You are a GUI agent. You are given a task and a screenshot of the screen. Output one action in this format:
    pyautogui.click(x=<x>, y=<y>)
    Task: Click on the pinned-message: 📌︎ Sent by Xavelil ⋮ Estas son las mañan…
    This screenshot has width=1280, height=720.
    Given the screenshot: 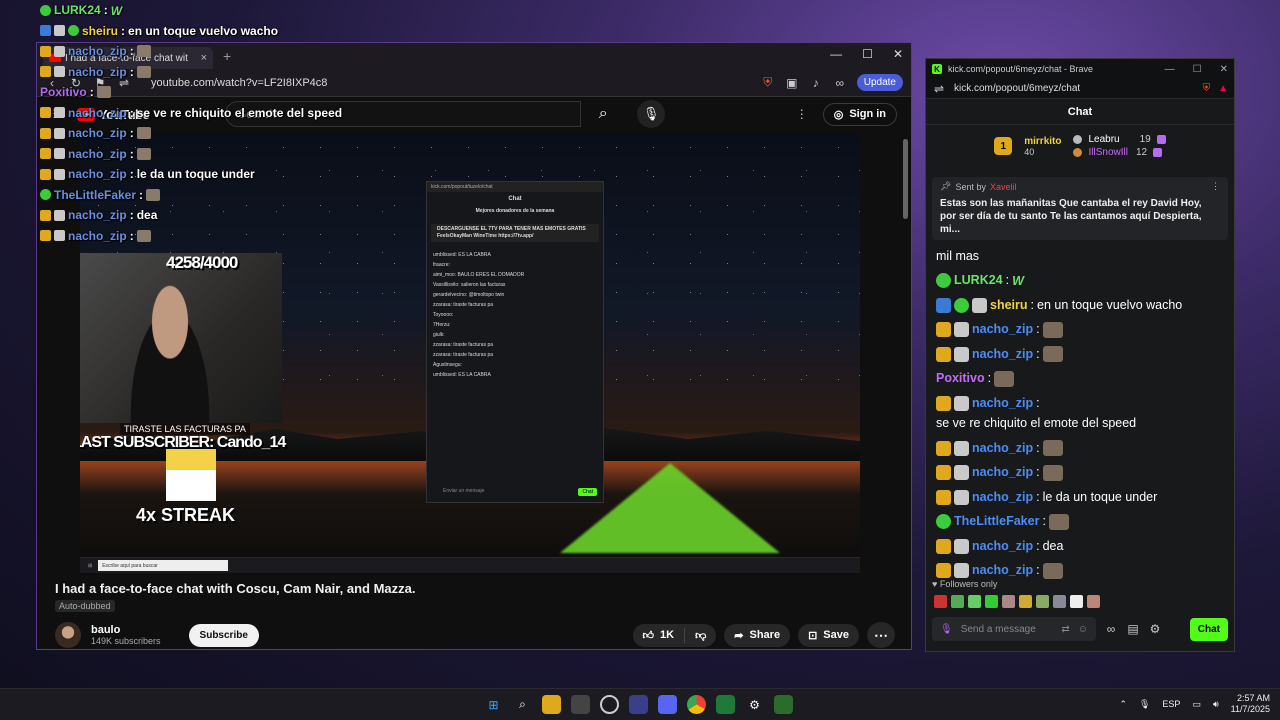 What is the action you would take?
    pyautogui.click(x=1080, y=208)
    